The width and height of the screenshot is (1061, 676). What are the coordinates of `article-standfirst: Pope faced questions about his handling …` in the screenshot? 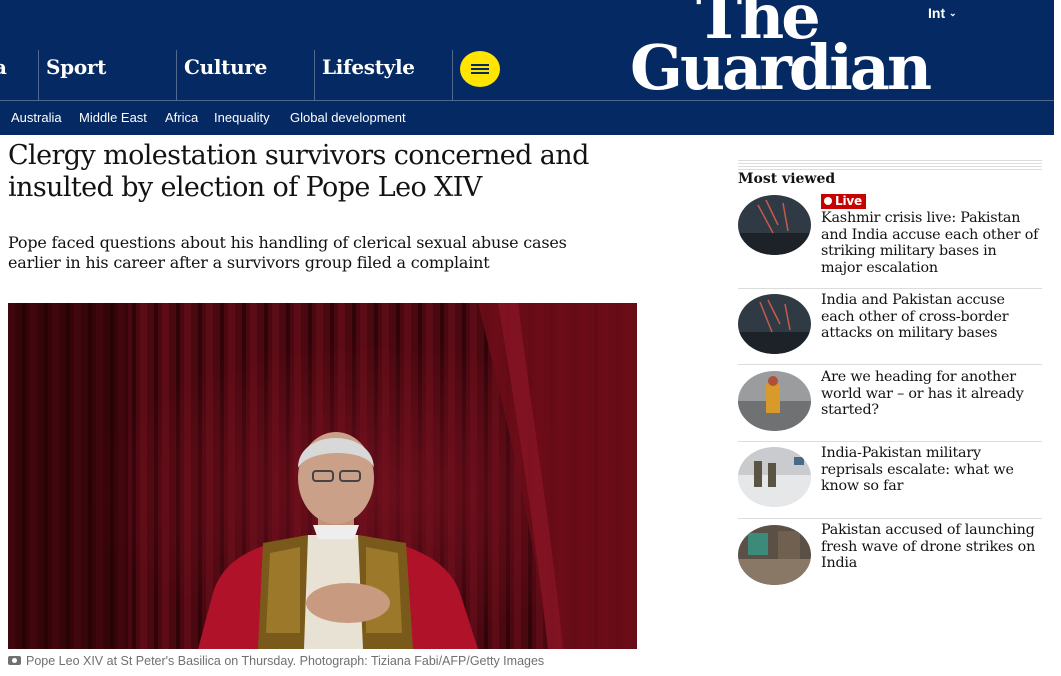 It's located at (287, 252).